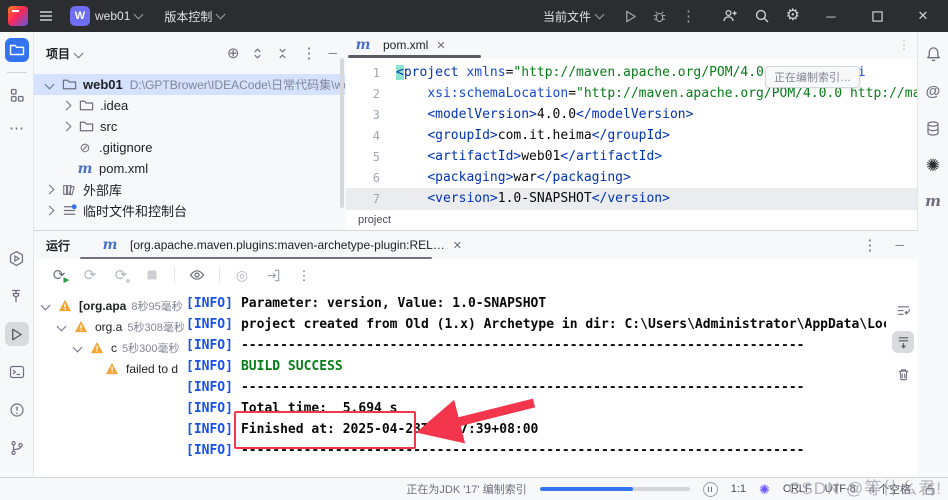 The height and width of the screenshot is (500, 948). I want to click on pause-indexing-icon, so click(710, 489).